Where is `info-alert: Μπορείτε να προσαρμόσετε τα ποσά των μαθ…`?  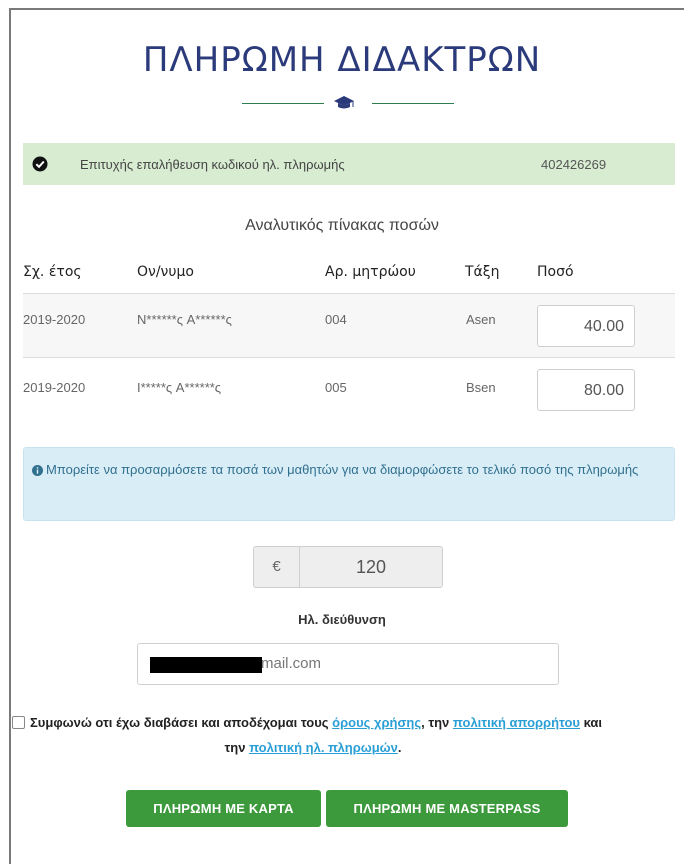 info-alert: Μπορείτε να προσαρμόσετε τα ποσά των μαθ… is located at coordinates (349, 484).